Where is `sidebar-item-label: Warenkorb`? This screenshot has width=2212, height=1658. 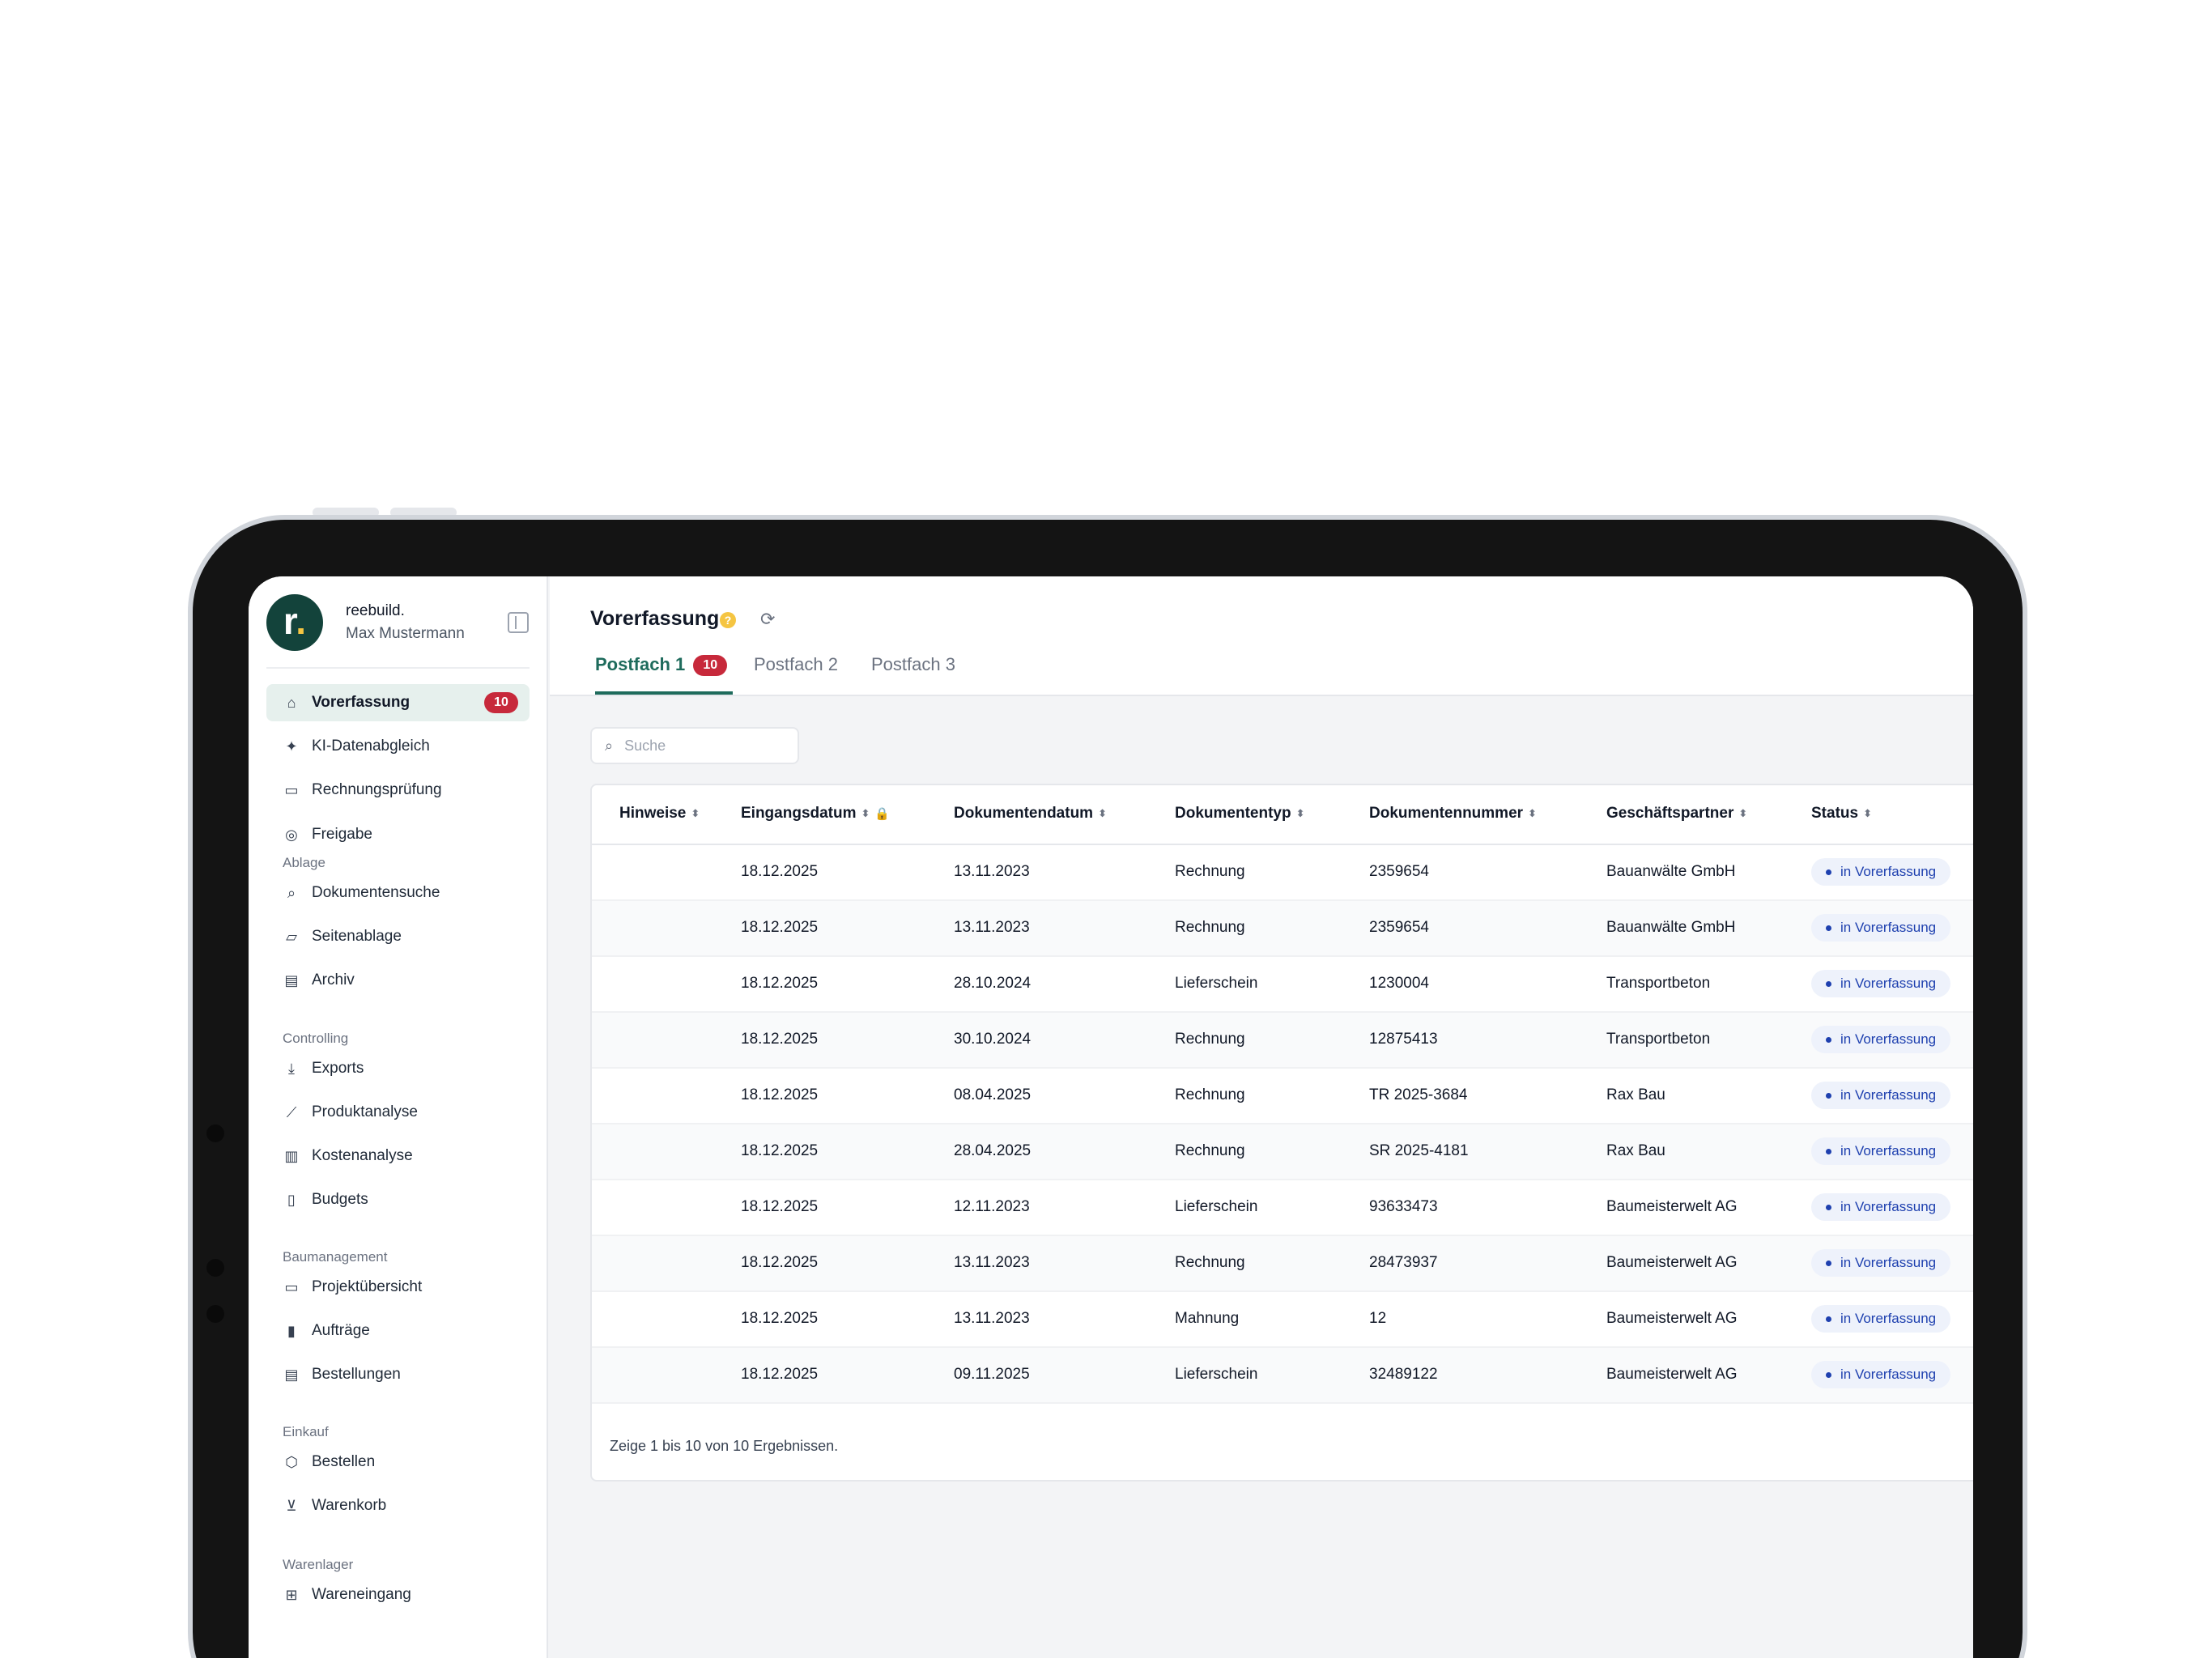 sidebar-item-label: Warenkorb is located at coordinates (349, 1505).